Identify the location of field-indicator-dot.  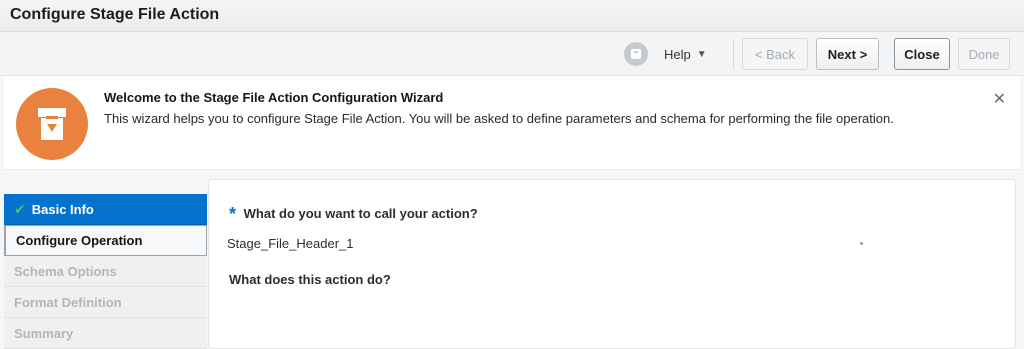
(861, 243).